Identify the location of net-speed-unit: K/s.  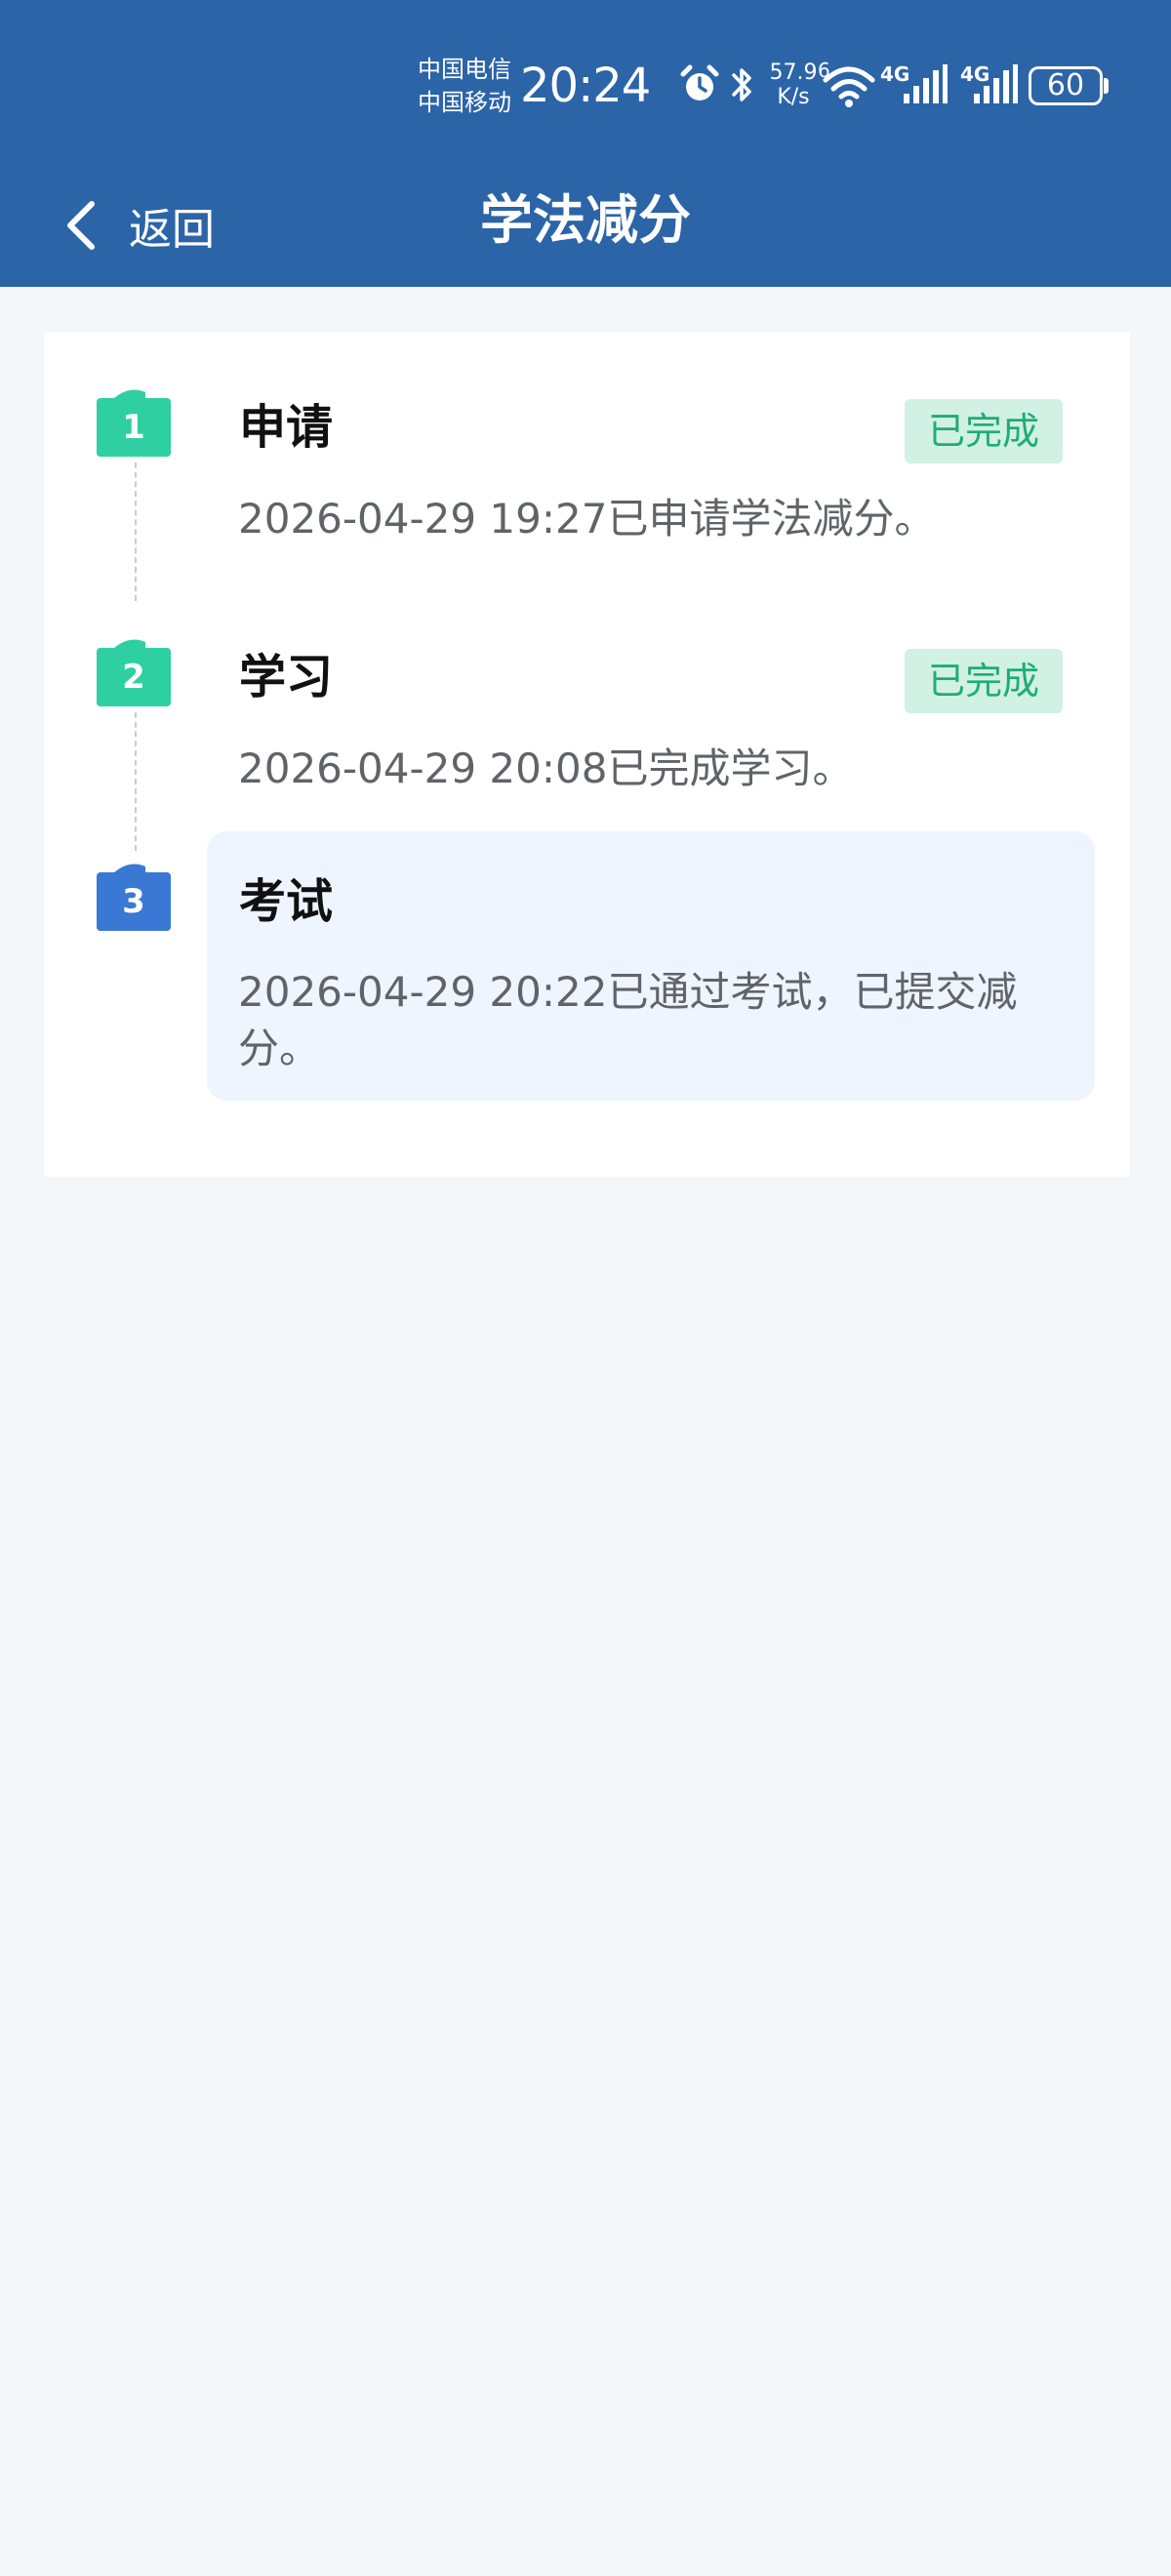
(793, 97).